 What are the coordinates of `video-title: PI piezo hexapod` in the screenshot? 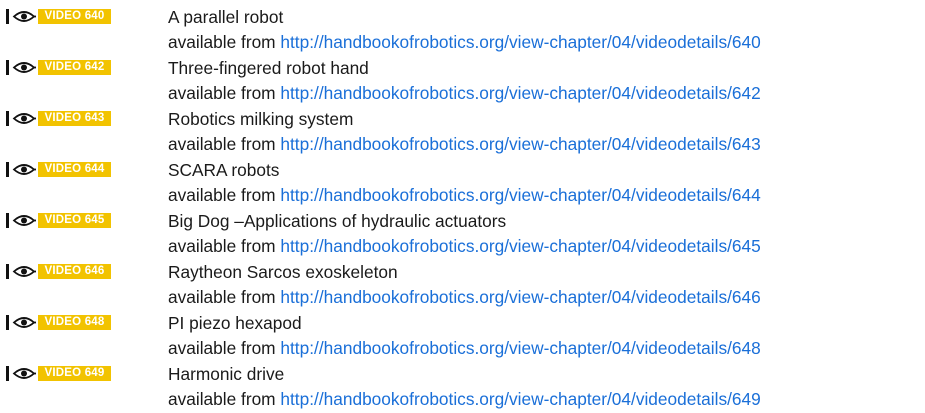 It's located at (235, 323).